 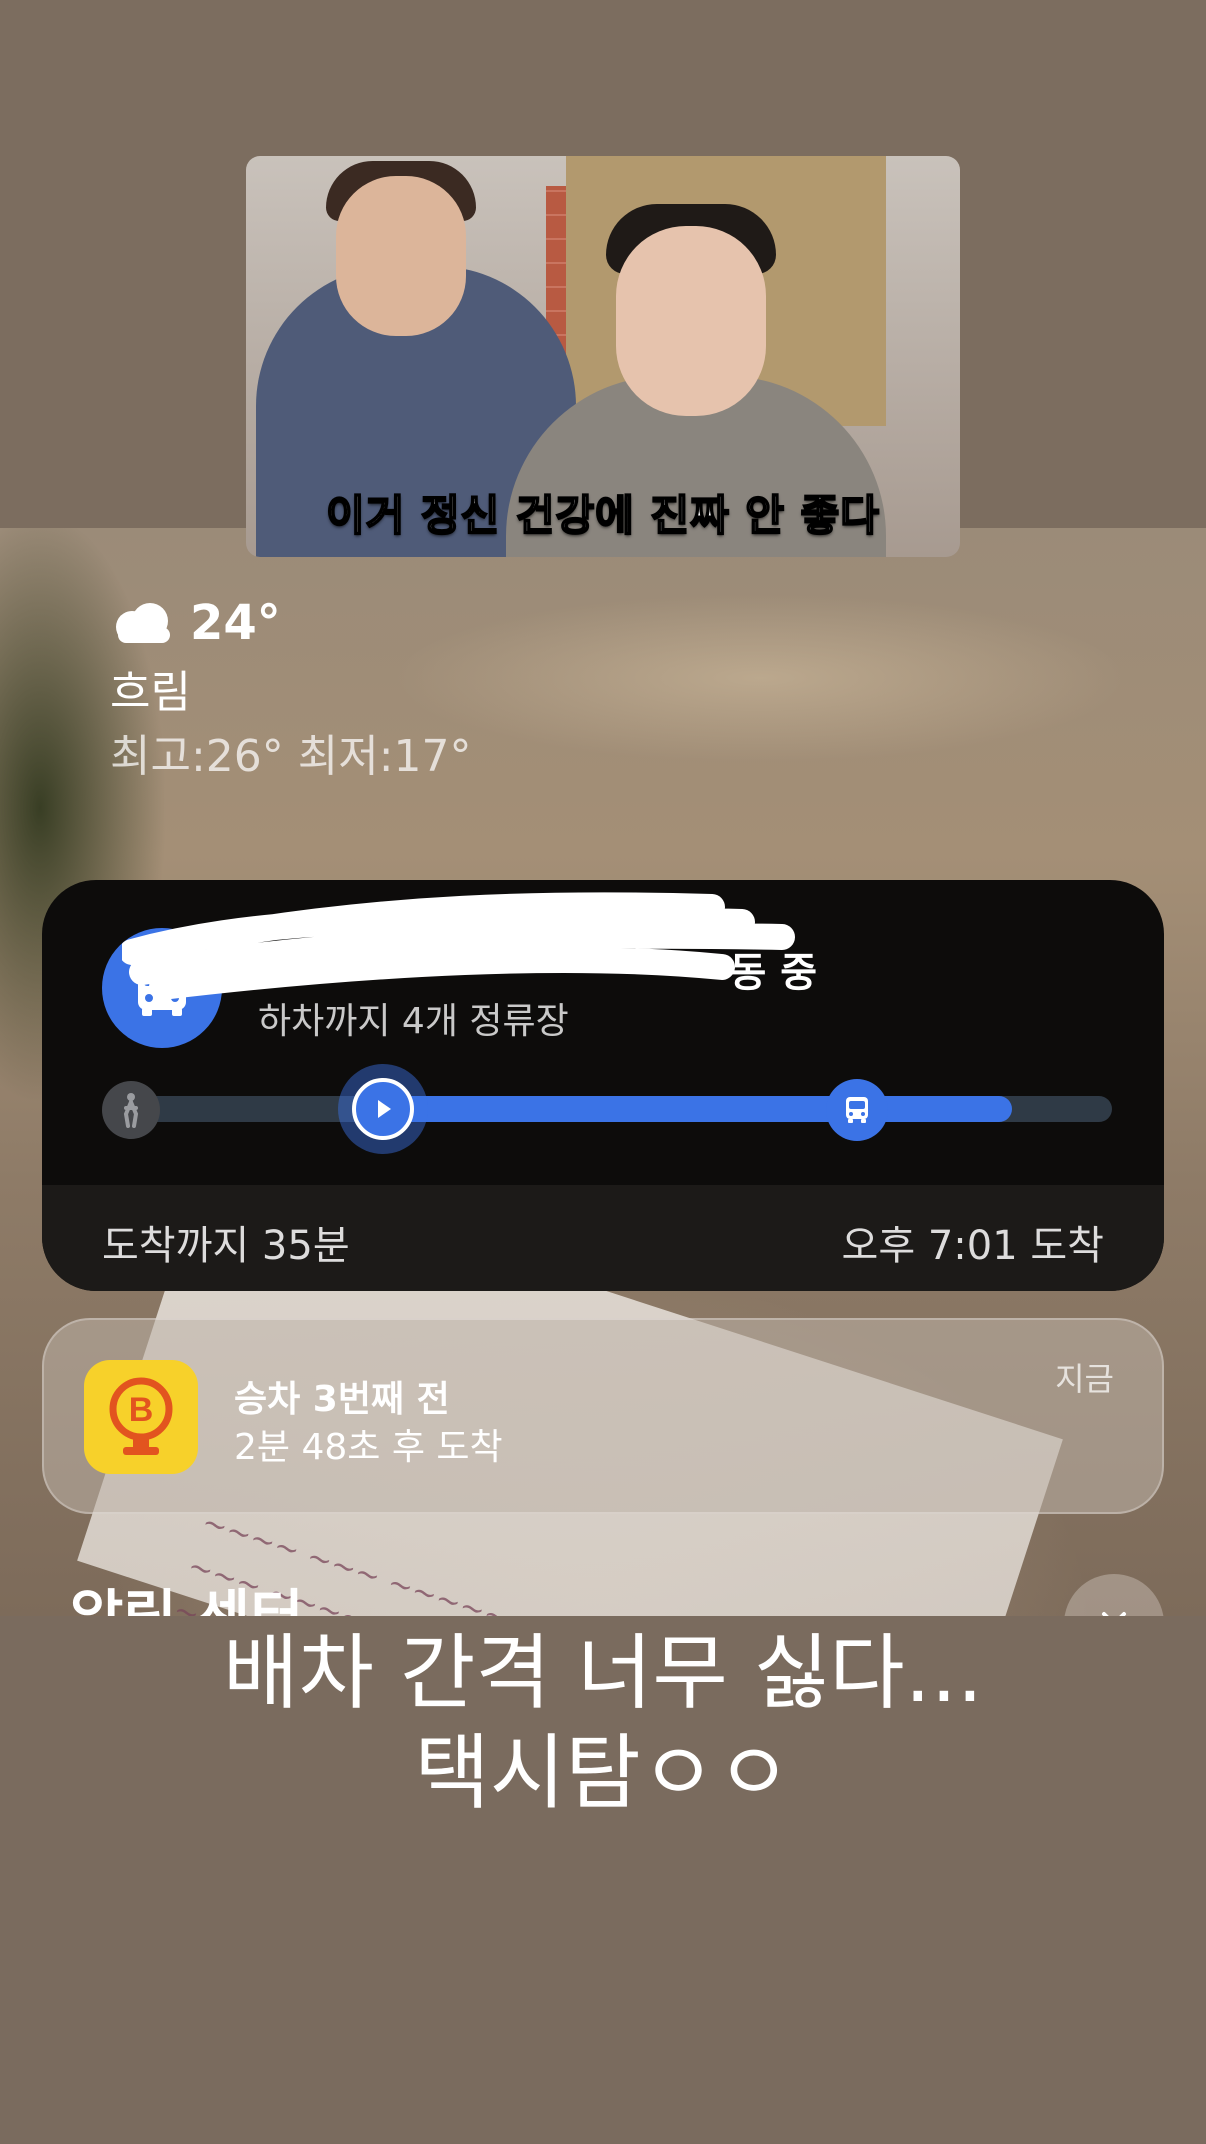 What do you see at coordinates (235, 623) in the screenshot?
I see `current-temperature: 24°` at bounding box center [235, 623].